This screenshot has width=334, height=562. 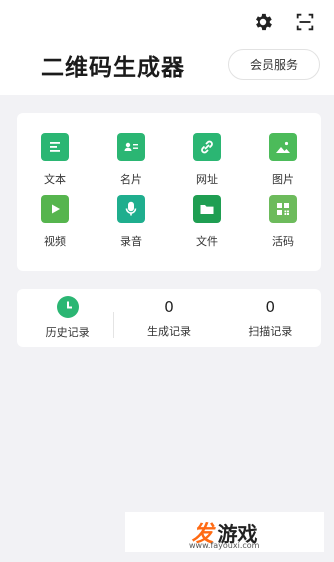 I want to click on tile-label: 活码, so click(x=283, y=241).